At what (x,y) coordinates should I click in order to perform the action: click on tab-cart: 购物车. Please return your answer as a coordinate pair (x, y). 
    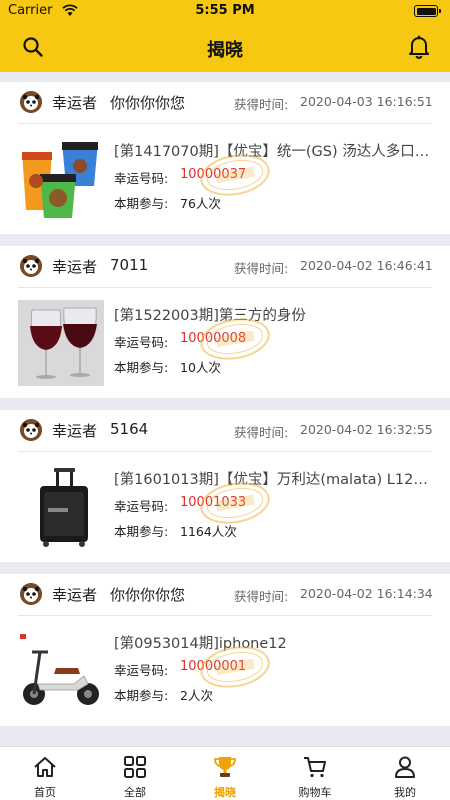
    Looking at the image, I should click on (315, 773).